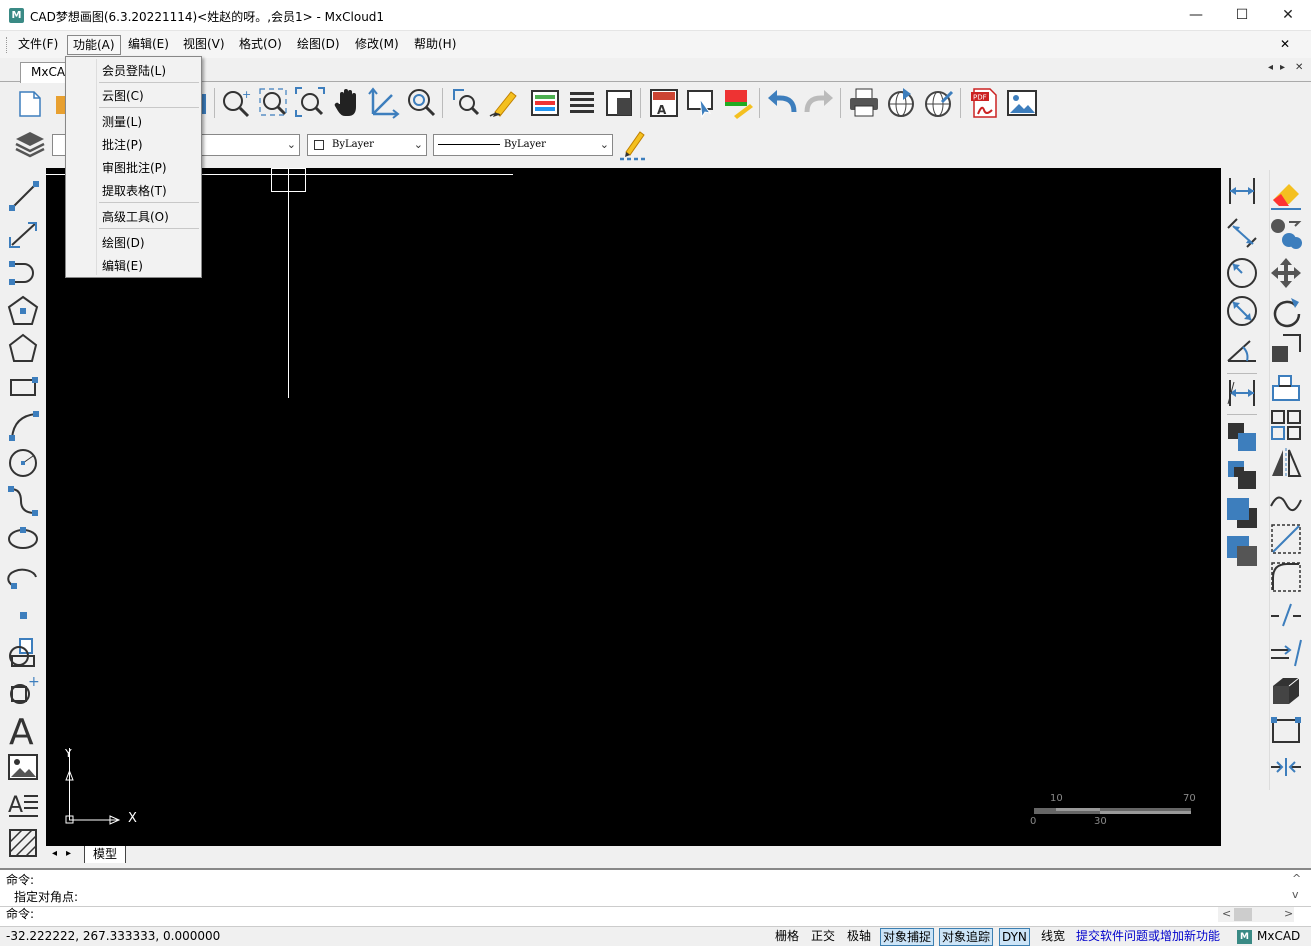  What do you see at coordinates (1288, 913) in the screenshot?
I see `scroll-right-button: >` at bounding box center [1288, 913].